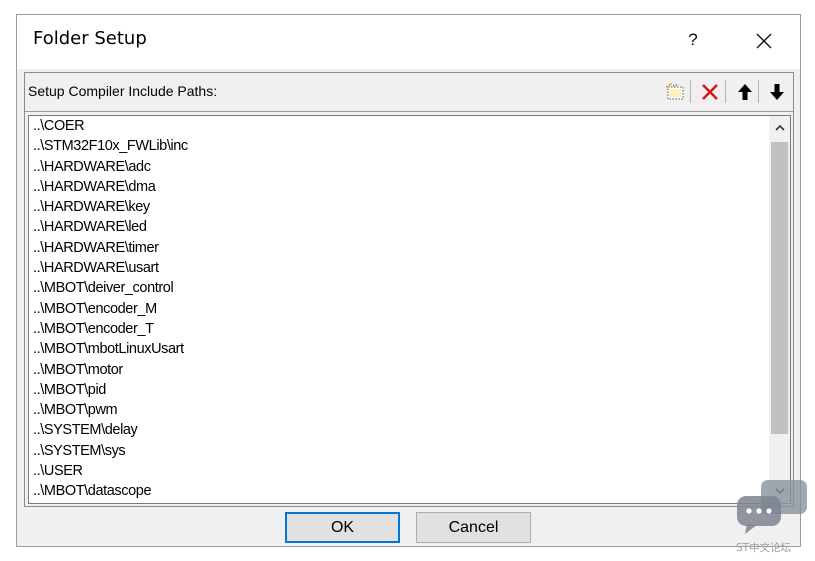 The width and height of the screenshot is (815, 561). I want to click on move-down-button, so click(776, 91).